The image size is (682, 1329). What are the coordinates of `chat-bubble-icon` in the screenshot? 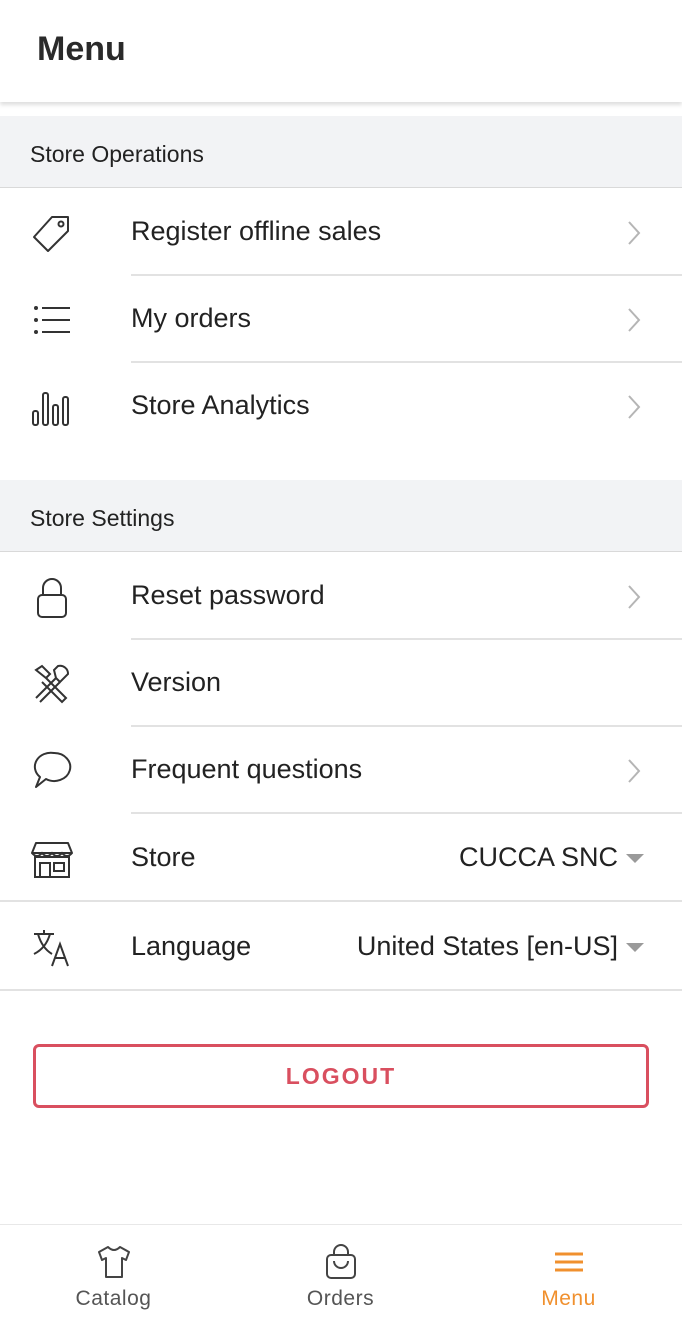 It's located at (52, 771).